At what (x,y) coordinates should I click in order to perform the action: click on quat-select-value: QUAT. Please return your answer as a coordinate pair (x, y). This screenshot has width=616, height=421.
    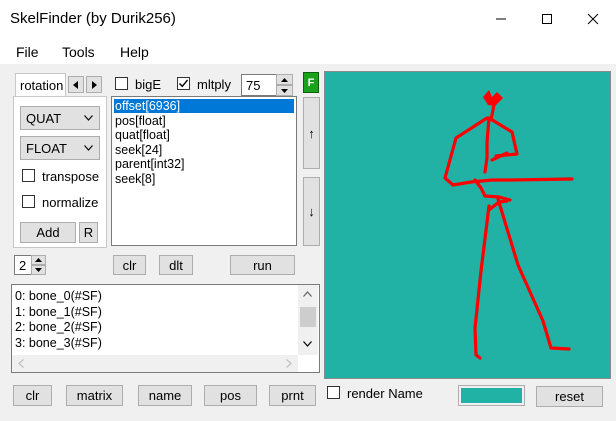
    Looking at the image, I should click on (44, 118).